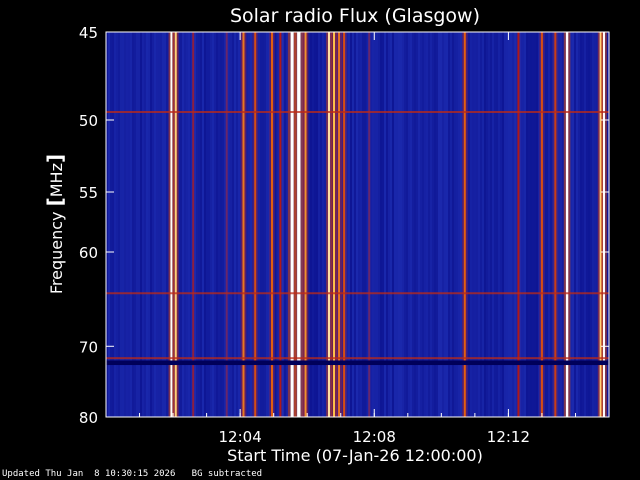 The image size is (640, 480). I want to click on y-axis-label: Frequency [MHz], so click(55, 224).